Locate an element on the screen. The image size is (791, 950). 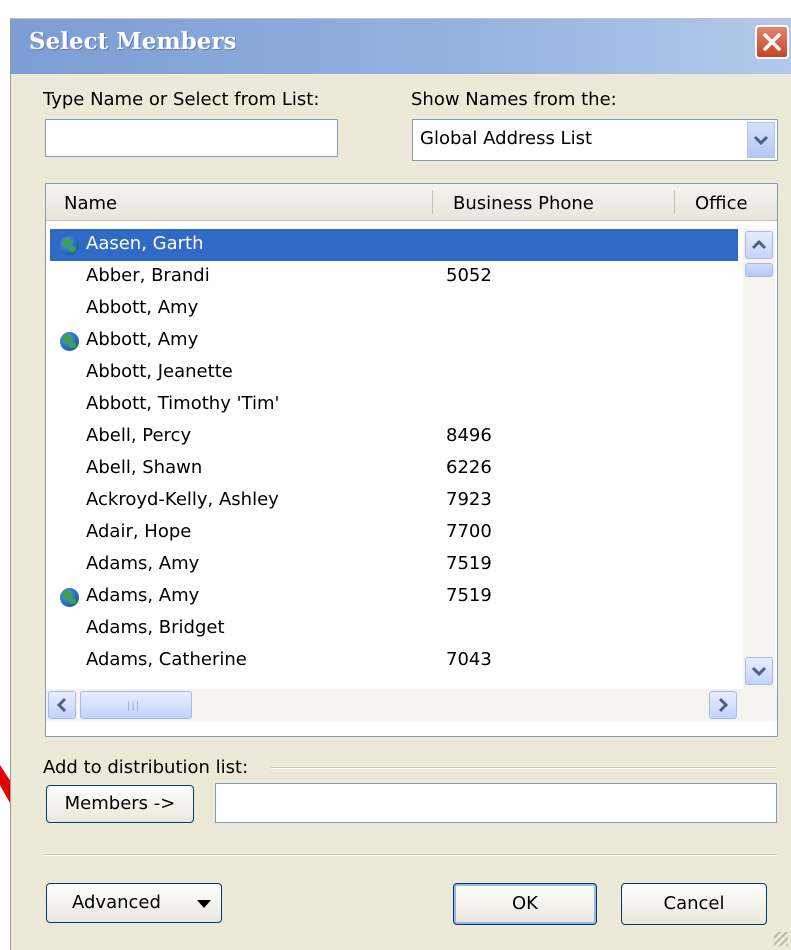
column-header-name: Name is located at coordinates (90, 203).